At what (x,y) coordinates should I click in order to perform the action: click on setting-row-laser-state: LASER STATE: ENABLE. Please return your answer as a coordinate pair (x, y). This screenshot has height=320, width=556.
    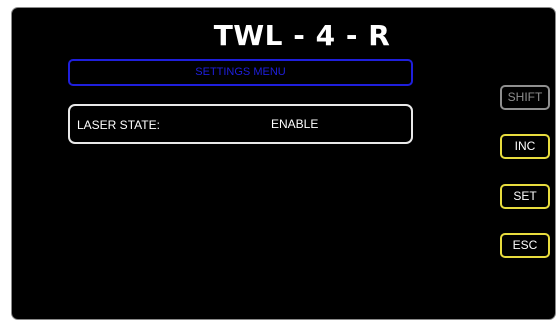
    Looking at the image, I should click on (240, 124).